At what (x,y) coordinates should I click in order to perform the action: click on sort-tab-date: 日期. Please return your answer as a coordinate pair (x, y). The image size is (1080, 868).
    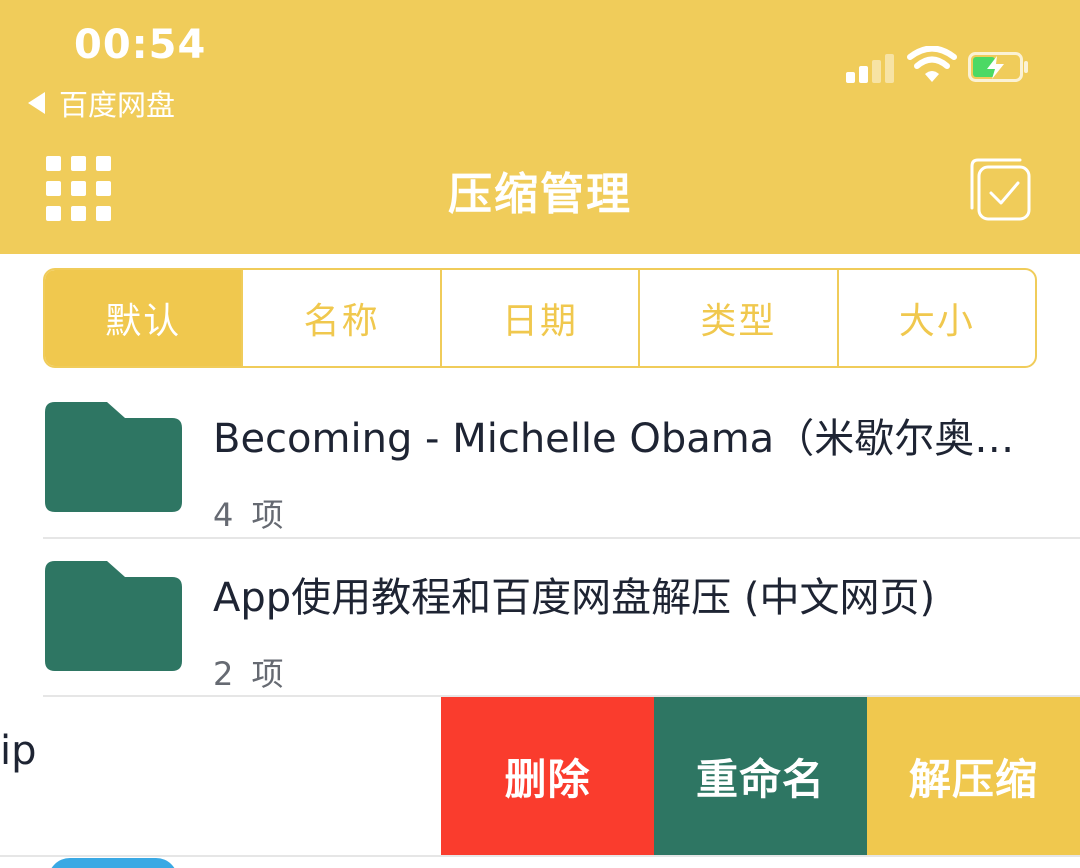
    Looking at the image, I should click on (538, 318).